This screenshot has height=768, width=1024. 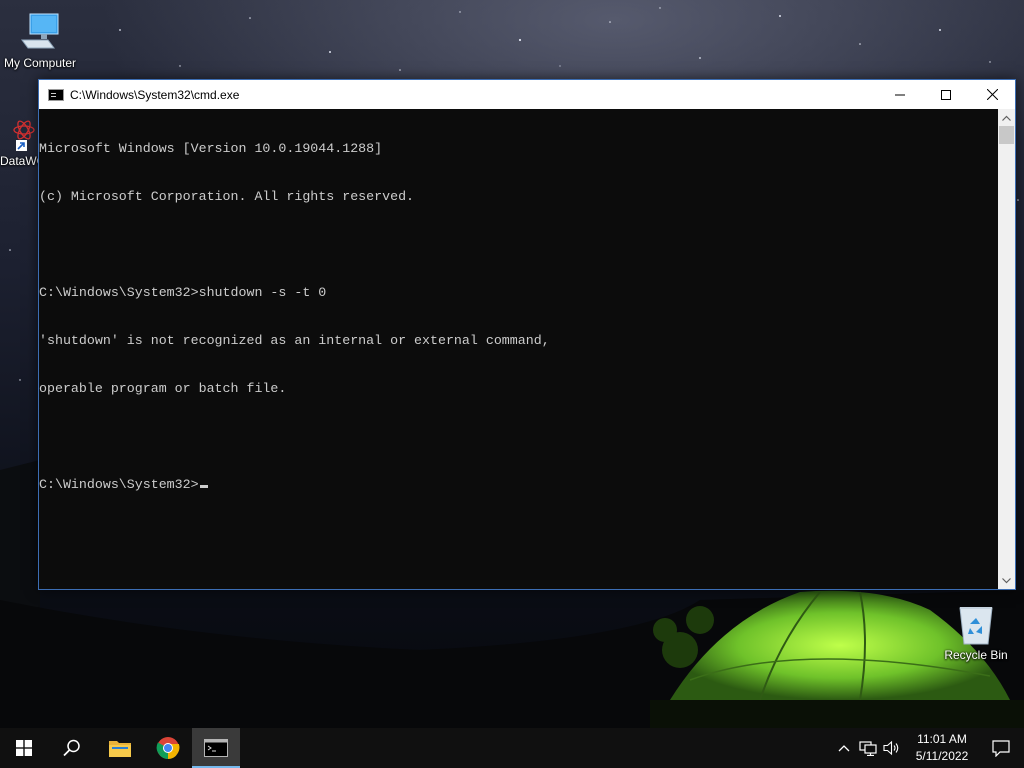 I want to click on desktop-icon-my-computer: My Computer, so click(x=40, y=39).